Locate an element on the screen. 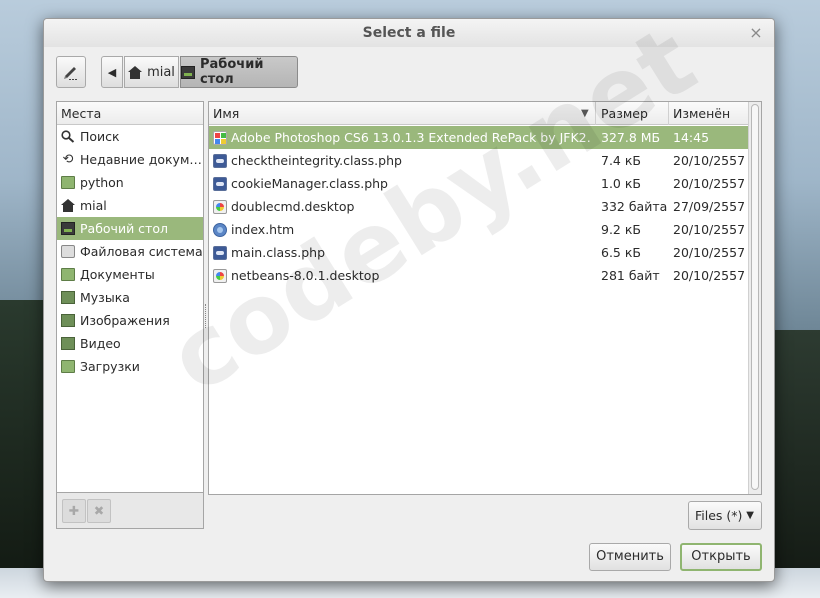  file-row: index.htm 9.2 кБ 20/10/2557 is located at coordinates (479, 229).